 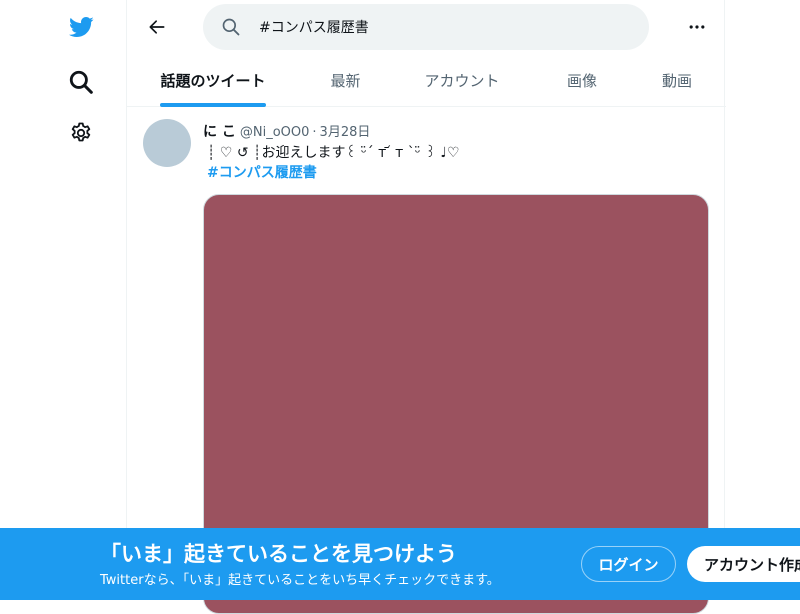 I want to click on tab-top-tweets: 話題のツイート, so click(x=213, y=80).